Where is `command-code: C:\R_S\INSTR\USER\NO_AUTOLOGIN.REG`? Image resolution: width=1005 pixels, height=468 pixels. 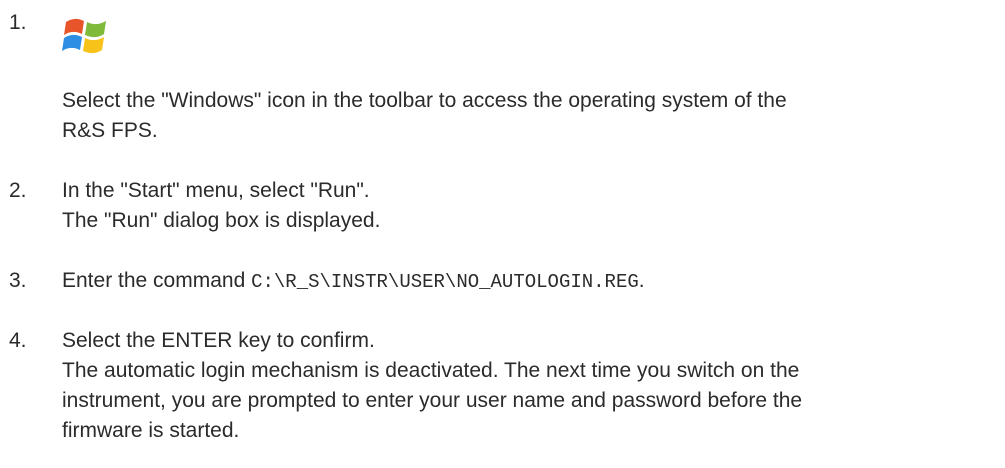
command-code: C:\R_S\INSTR\USER\NO_AUTOLOGIN.REG is located at coordinates (445, 282).